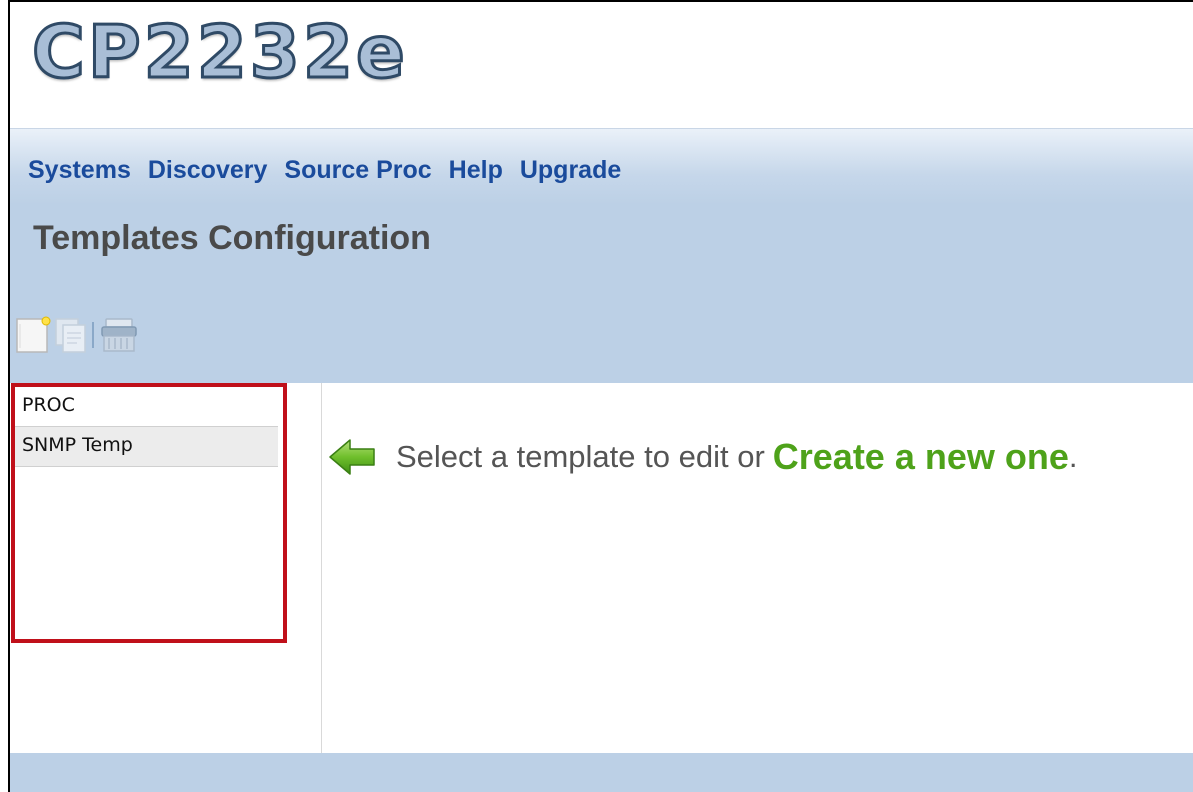 The image size is (1193, 792). What do you see at coordinates (357, 170) in the screenshot?
I see `menu-item-source-proc: Source Proc` at bounding box center [357, 170].